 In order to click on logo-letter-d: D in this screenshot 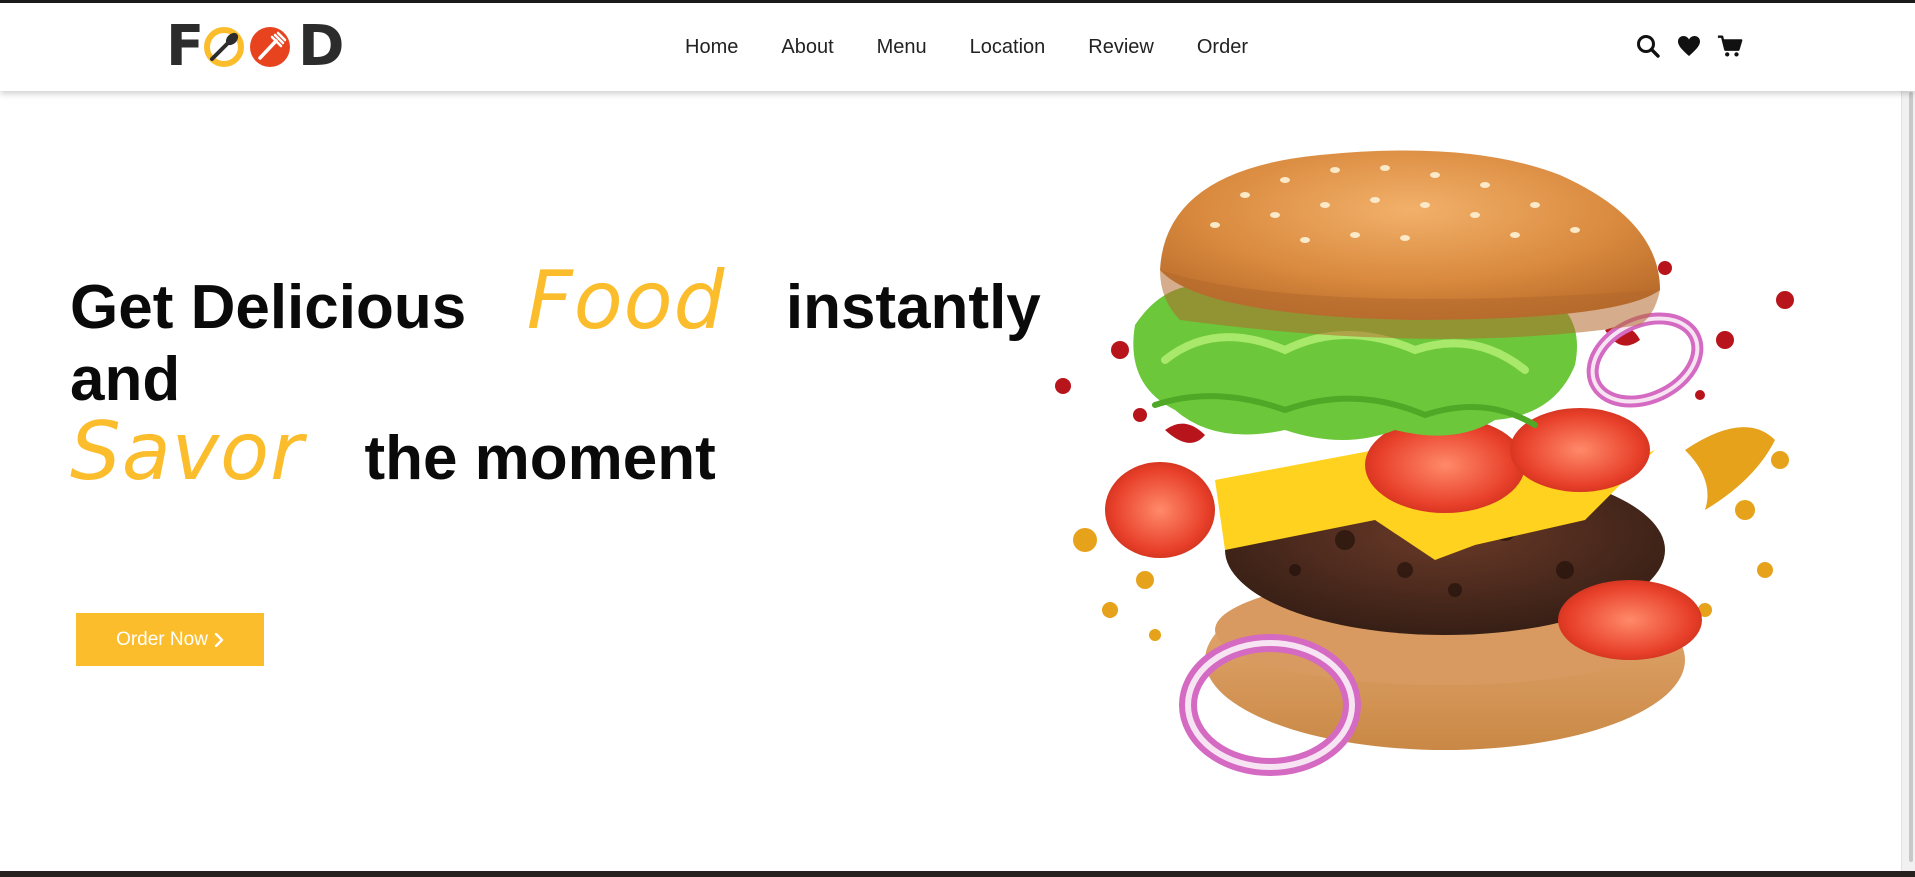, I will do `click(321, 46)`.